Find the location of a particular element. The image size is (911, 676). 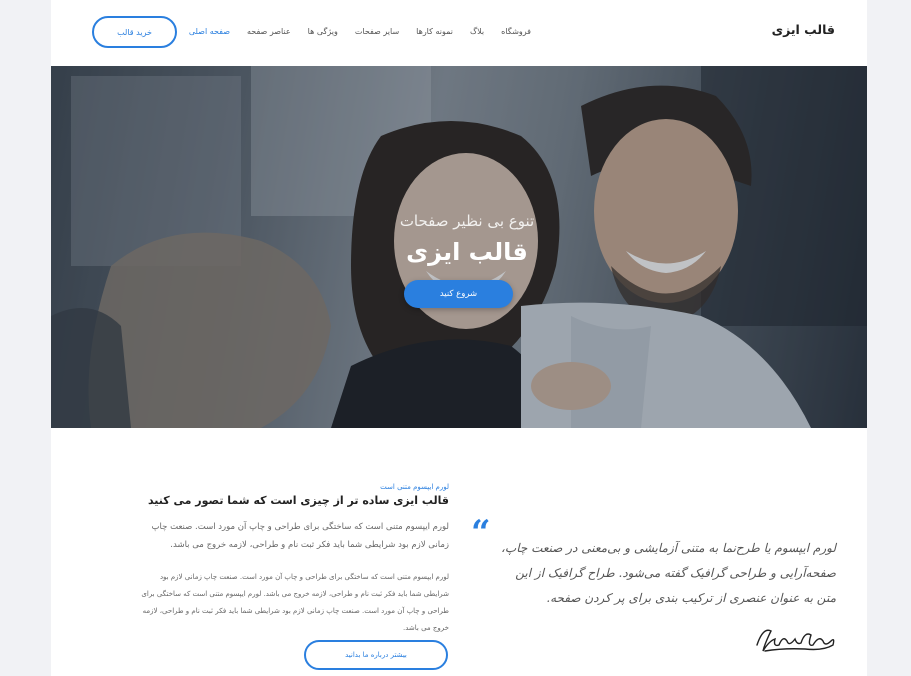

nav-item-features: ویژگی ها is located at coordinates (323, 31).